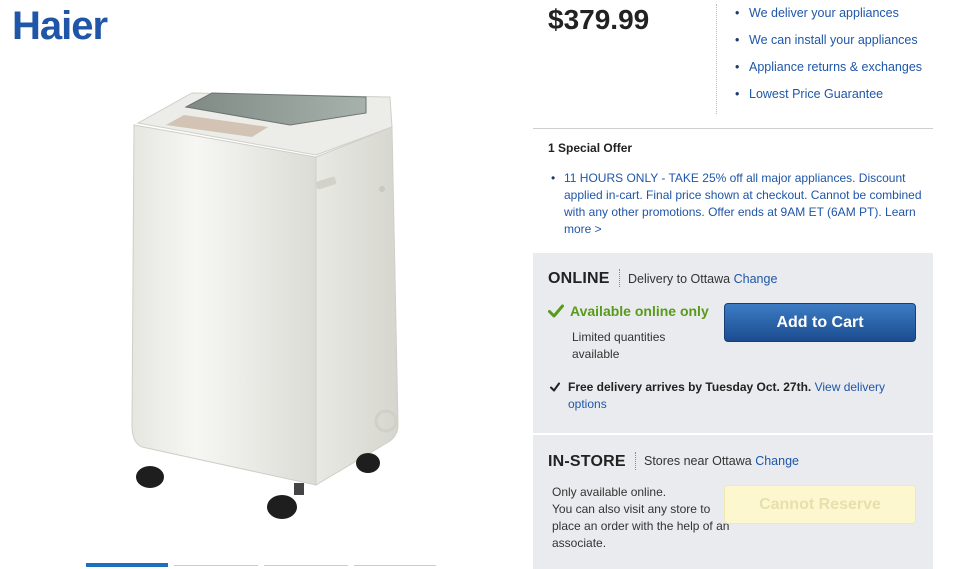 The image size is (978, 569). Describe the element at coordinates (587, 461) in the screenshot. I see `instore-heading: IN-STORE` at that location.